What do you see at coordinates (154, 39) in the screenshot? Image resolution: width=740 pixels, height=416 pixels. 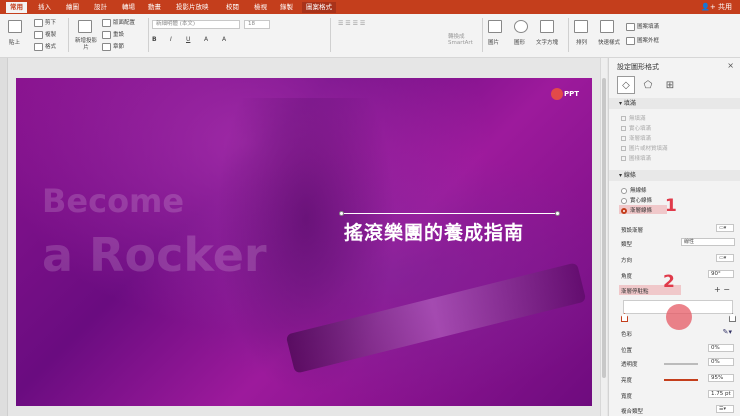 I see `bold-button: B` at bounding box center [154, 39].